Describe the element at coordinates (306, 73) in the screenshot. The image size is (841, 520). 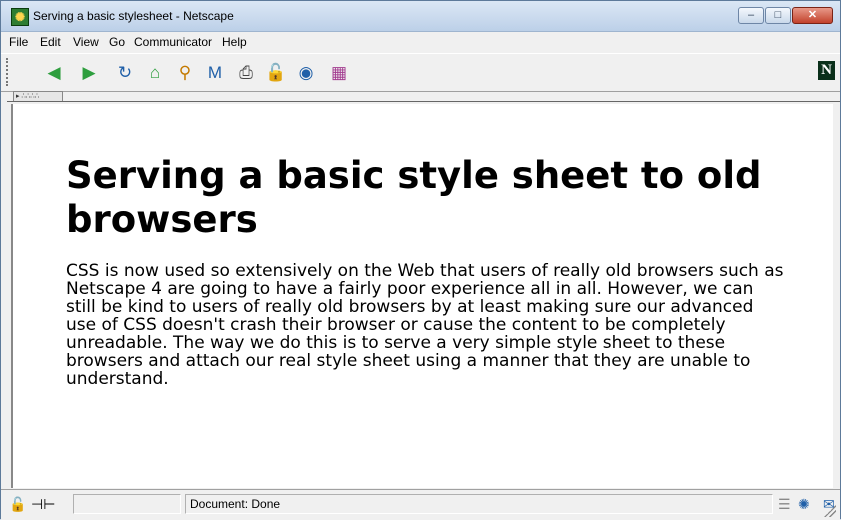
I see `shop-icon: ◉` at that location.